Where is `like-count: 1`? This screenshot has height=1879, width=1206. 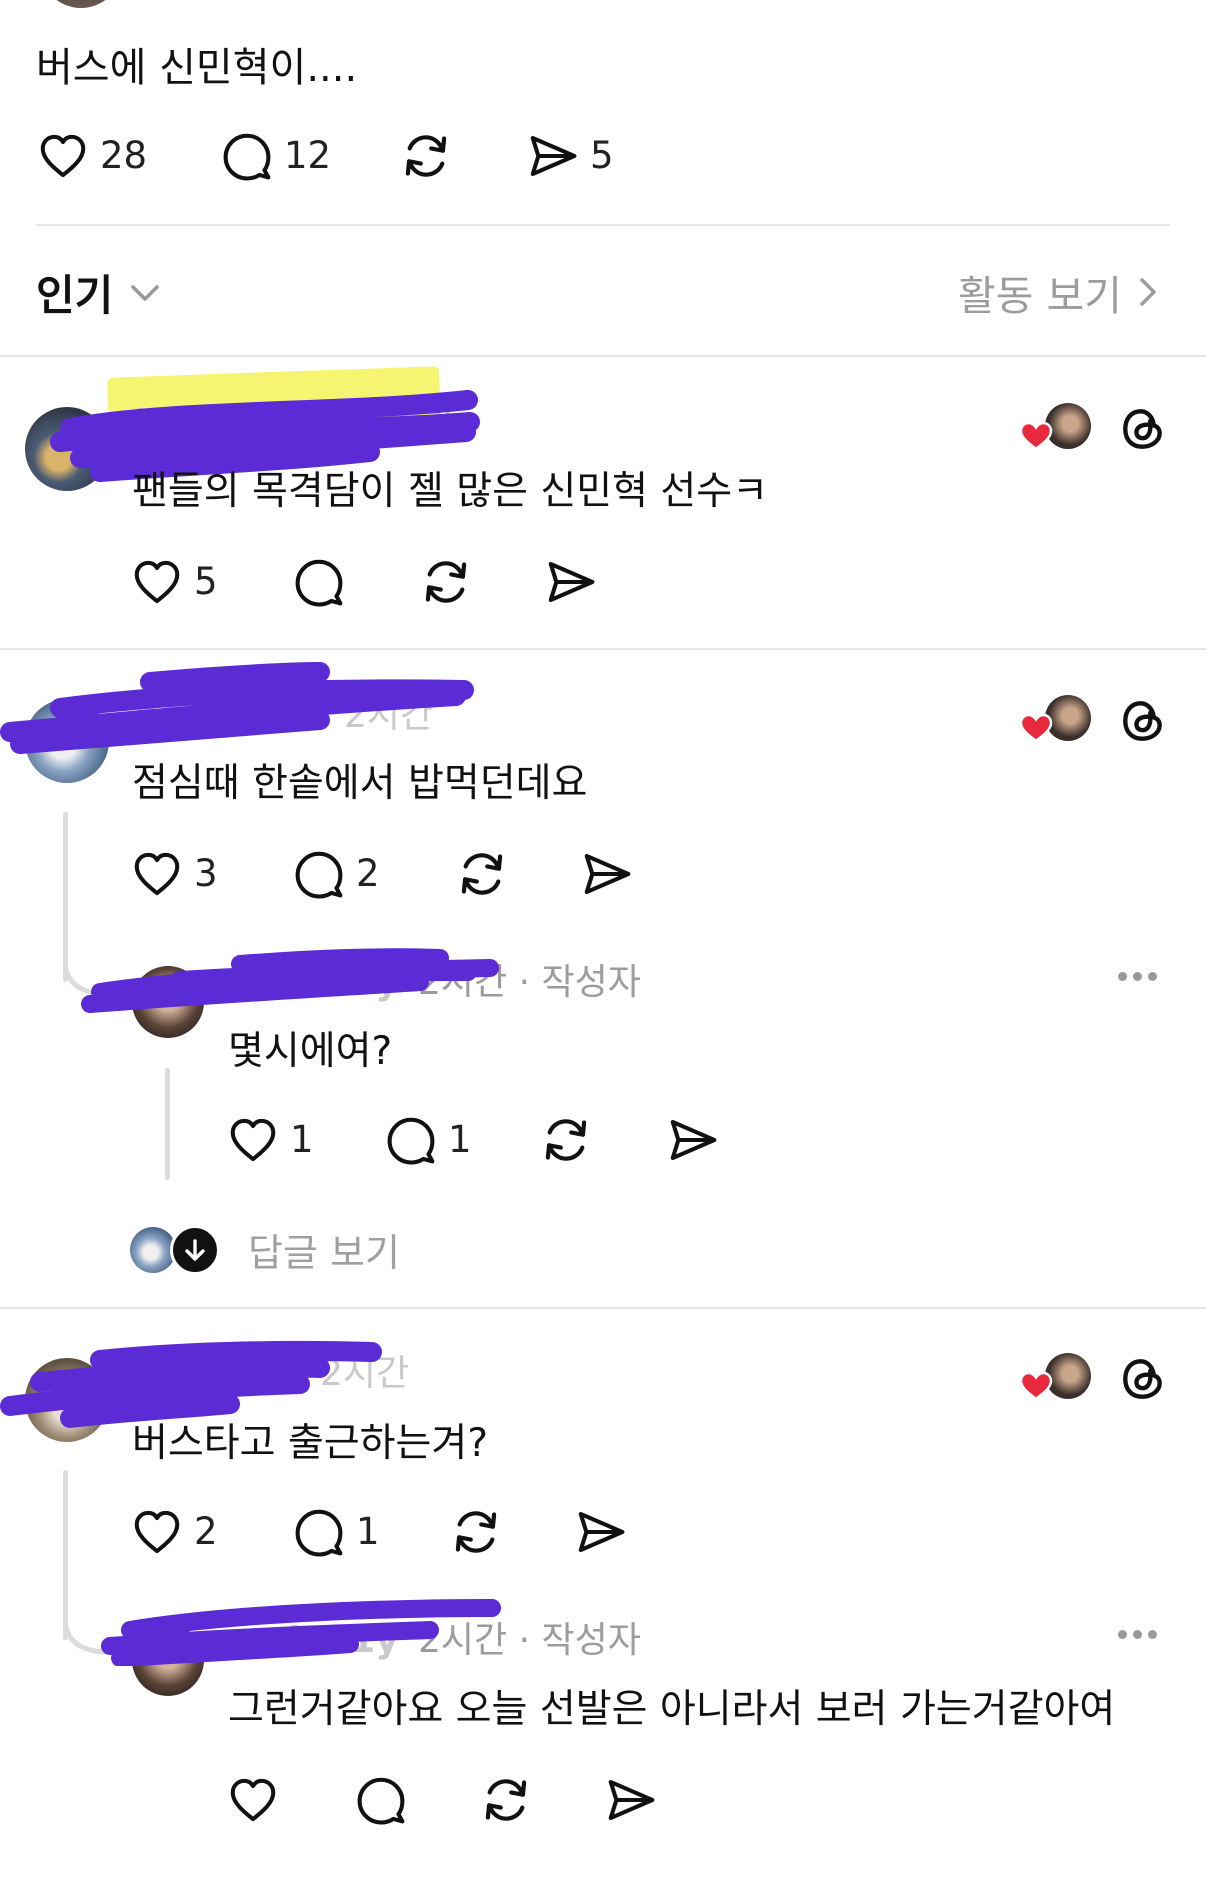 like-count: 1 is located at coordinates (302, 1139).